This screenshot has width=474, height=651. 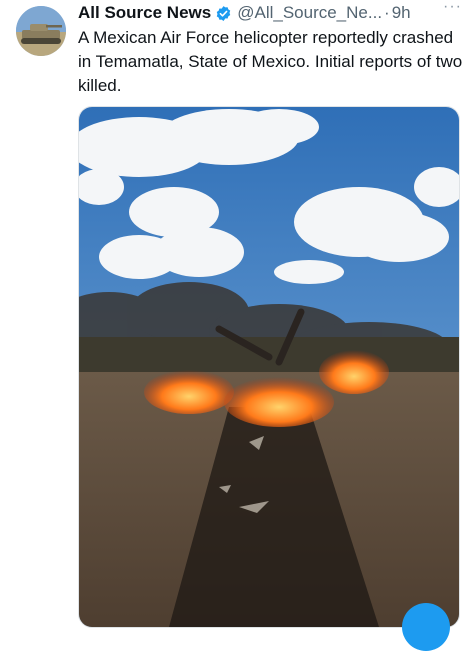 I want to click on timestamp: 9h, so click(x=401, y=13).